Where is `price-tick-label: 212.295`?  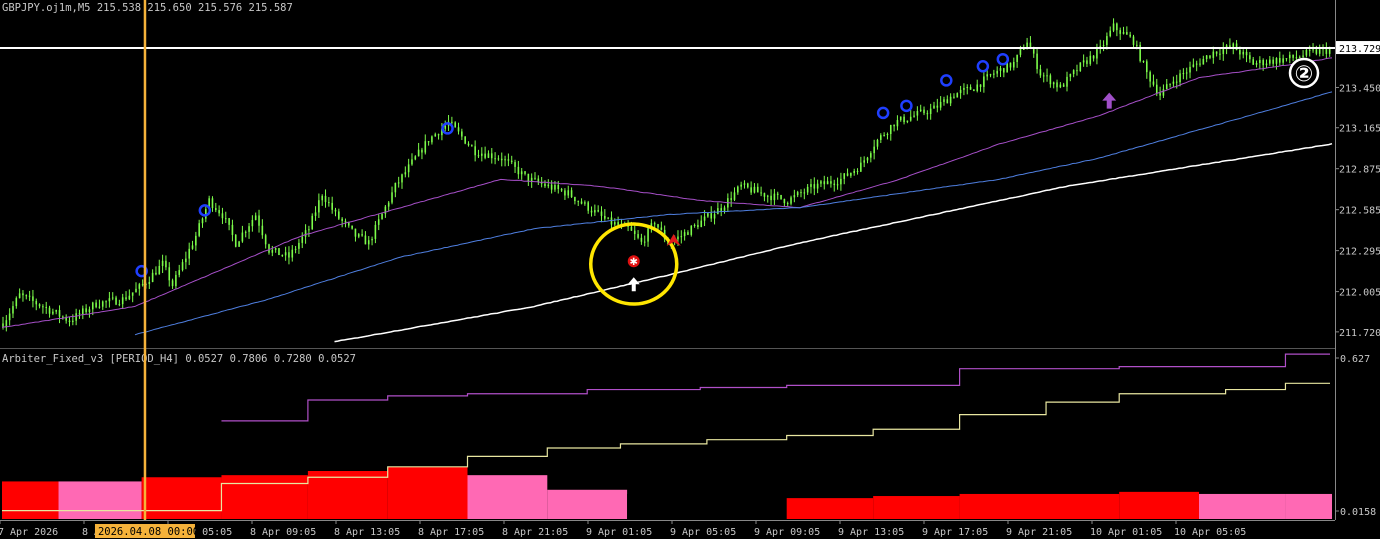 price-tick-label: 212.295 is located at coordinates (1359, 252).